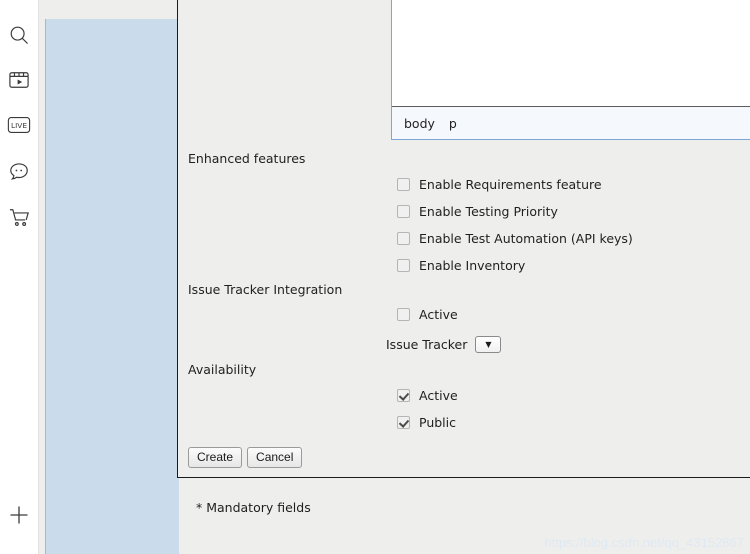  What do you see at coordinates (488, 211) in the screenshot?
I see `checkbox-label: Enable Testing Priority` at bounding box center [488, 211].